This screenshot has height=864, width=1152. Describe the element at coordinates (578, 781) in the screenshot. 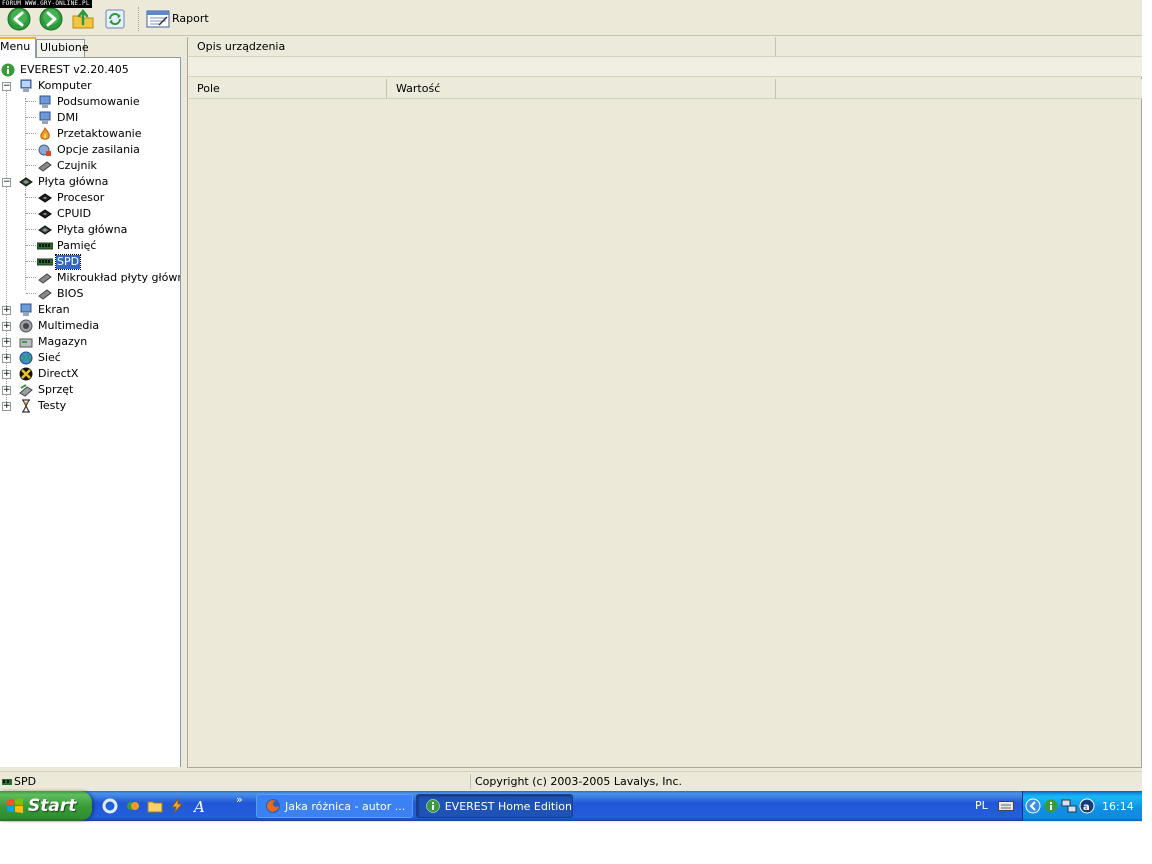

I see `status-copyright: Copyright (c) 2003-2005 Lavalys, Inc.` at that location.